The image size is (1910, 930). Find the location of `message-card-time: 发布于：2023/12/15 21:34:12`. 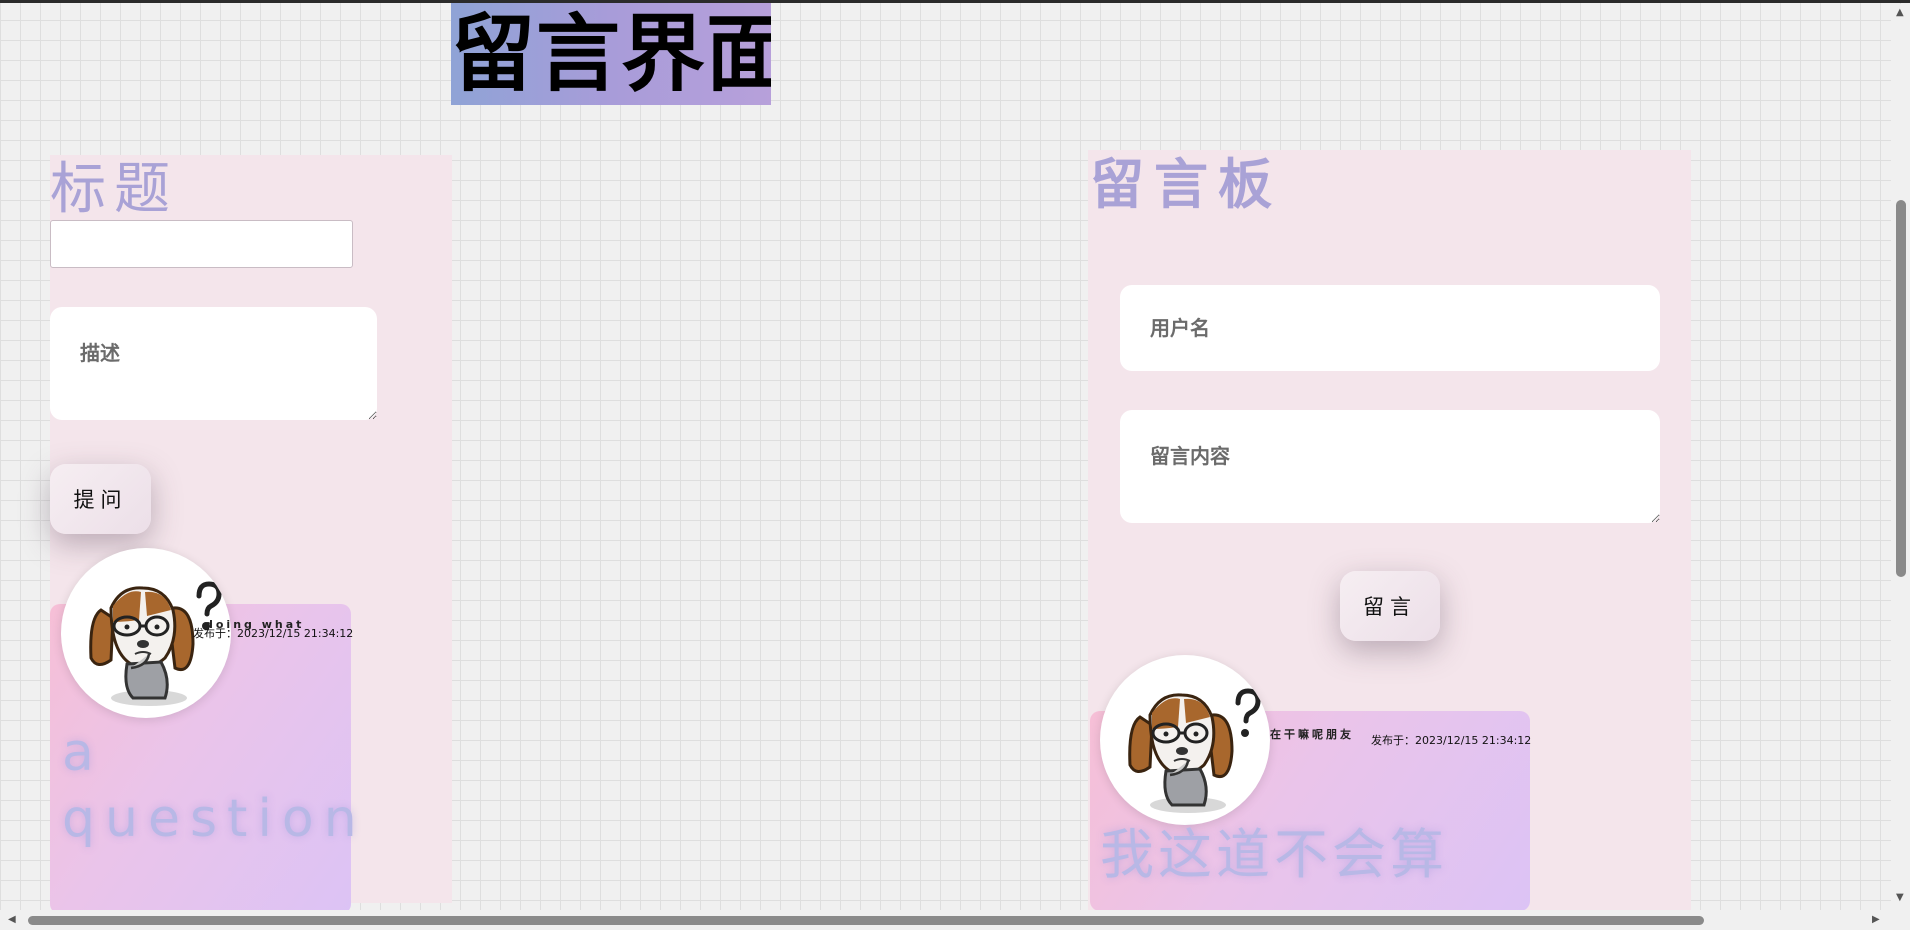

message-card-time: 发布于：2023/12/15 21:34:12 is located at coordinates (1451, 740).